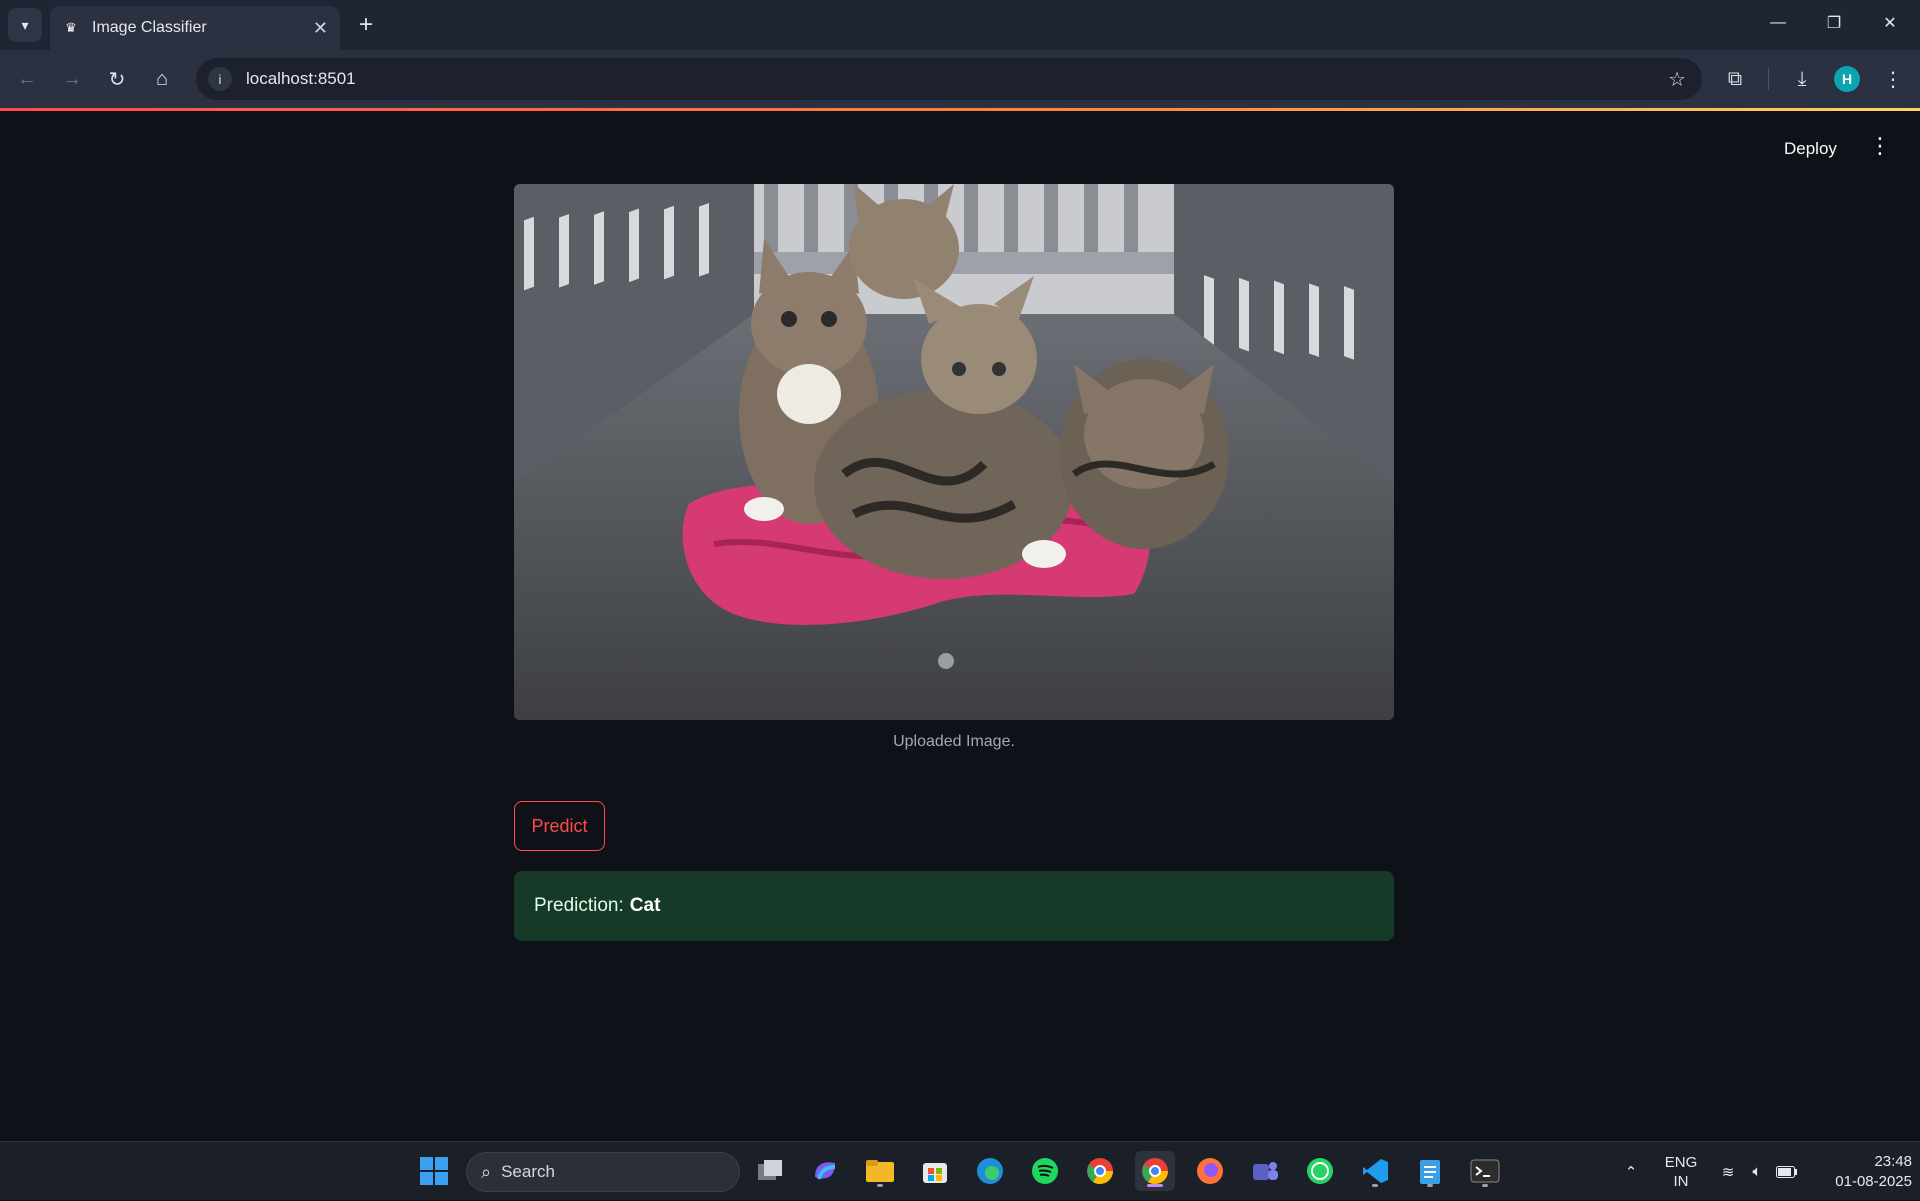  What do you see at coordinates (603, 1172) in the screenshot?
I see `taskbar-search: ⌕ Search` at bounding box center [603, 1172].